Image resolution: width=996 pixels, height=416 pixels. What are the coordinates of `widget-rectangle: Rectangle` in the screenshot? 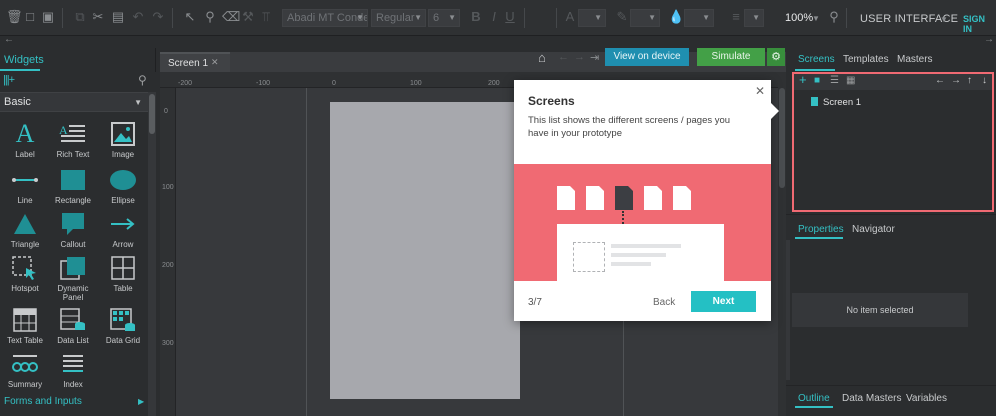 It's located at (73, 185).